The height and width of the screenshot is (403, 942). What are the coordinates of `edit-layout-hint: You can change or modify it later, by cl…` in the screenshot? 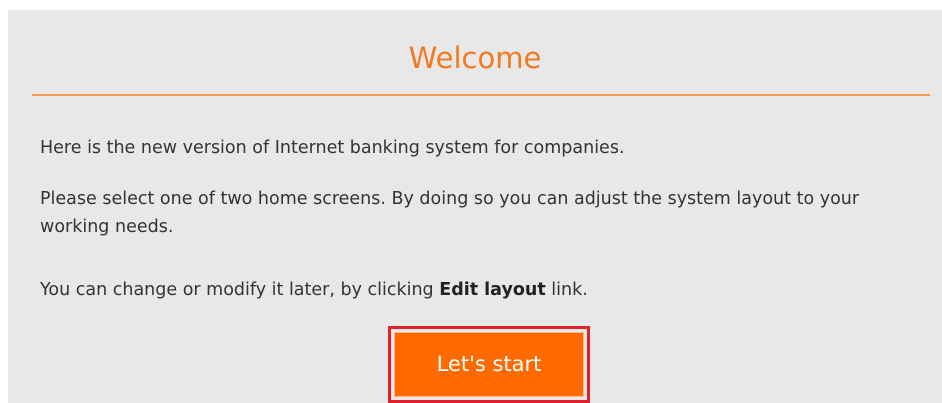 It's located at (479, 290).